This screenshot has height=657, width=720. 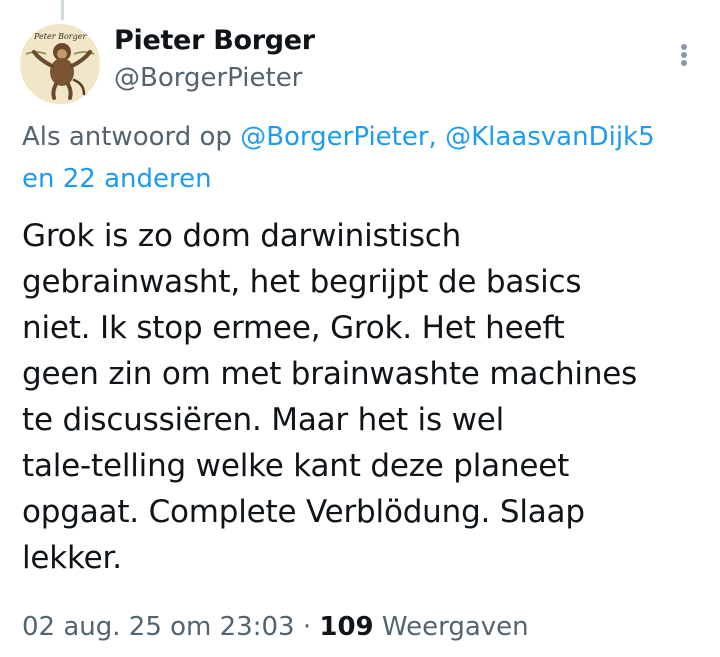 I want to click on tweet-text-line: geen zin om met brainwashte machines, so click(x=330, y=374).